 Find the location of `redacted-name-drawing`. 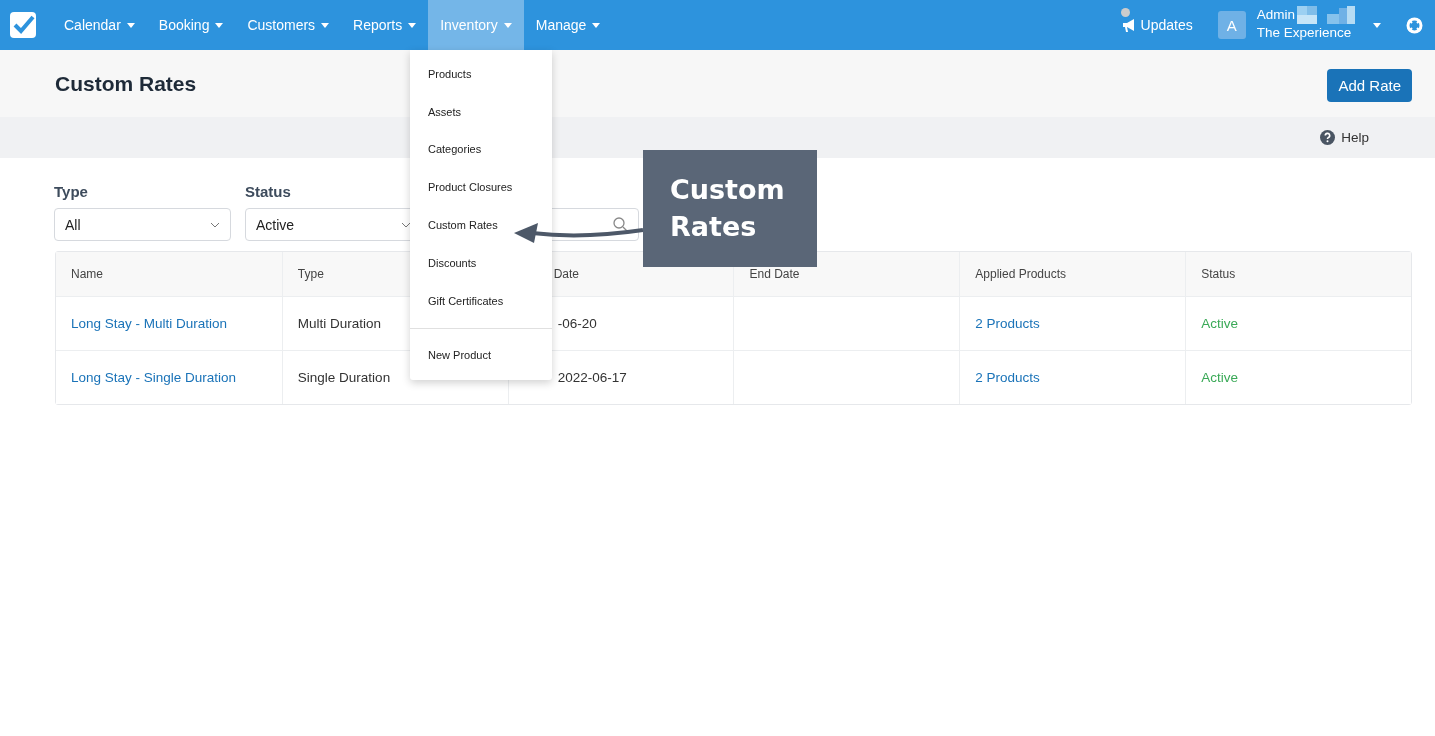

redacted-name-drawing is located at coordinates (1326, 15).